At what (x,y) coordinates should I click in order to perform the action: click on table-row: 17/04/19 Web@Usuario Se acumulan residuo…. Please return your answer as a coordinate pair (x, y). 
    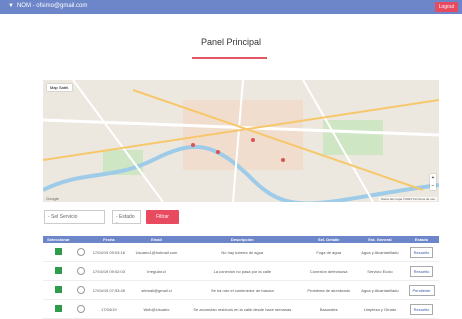
    Looking at the image, I should click on (241, 309).